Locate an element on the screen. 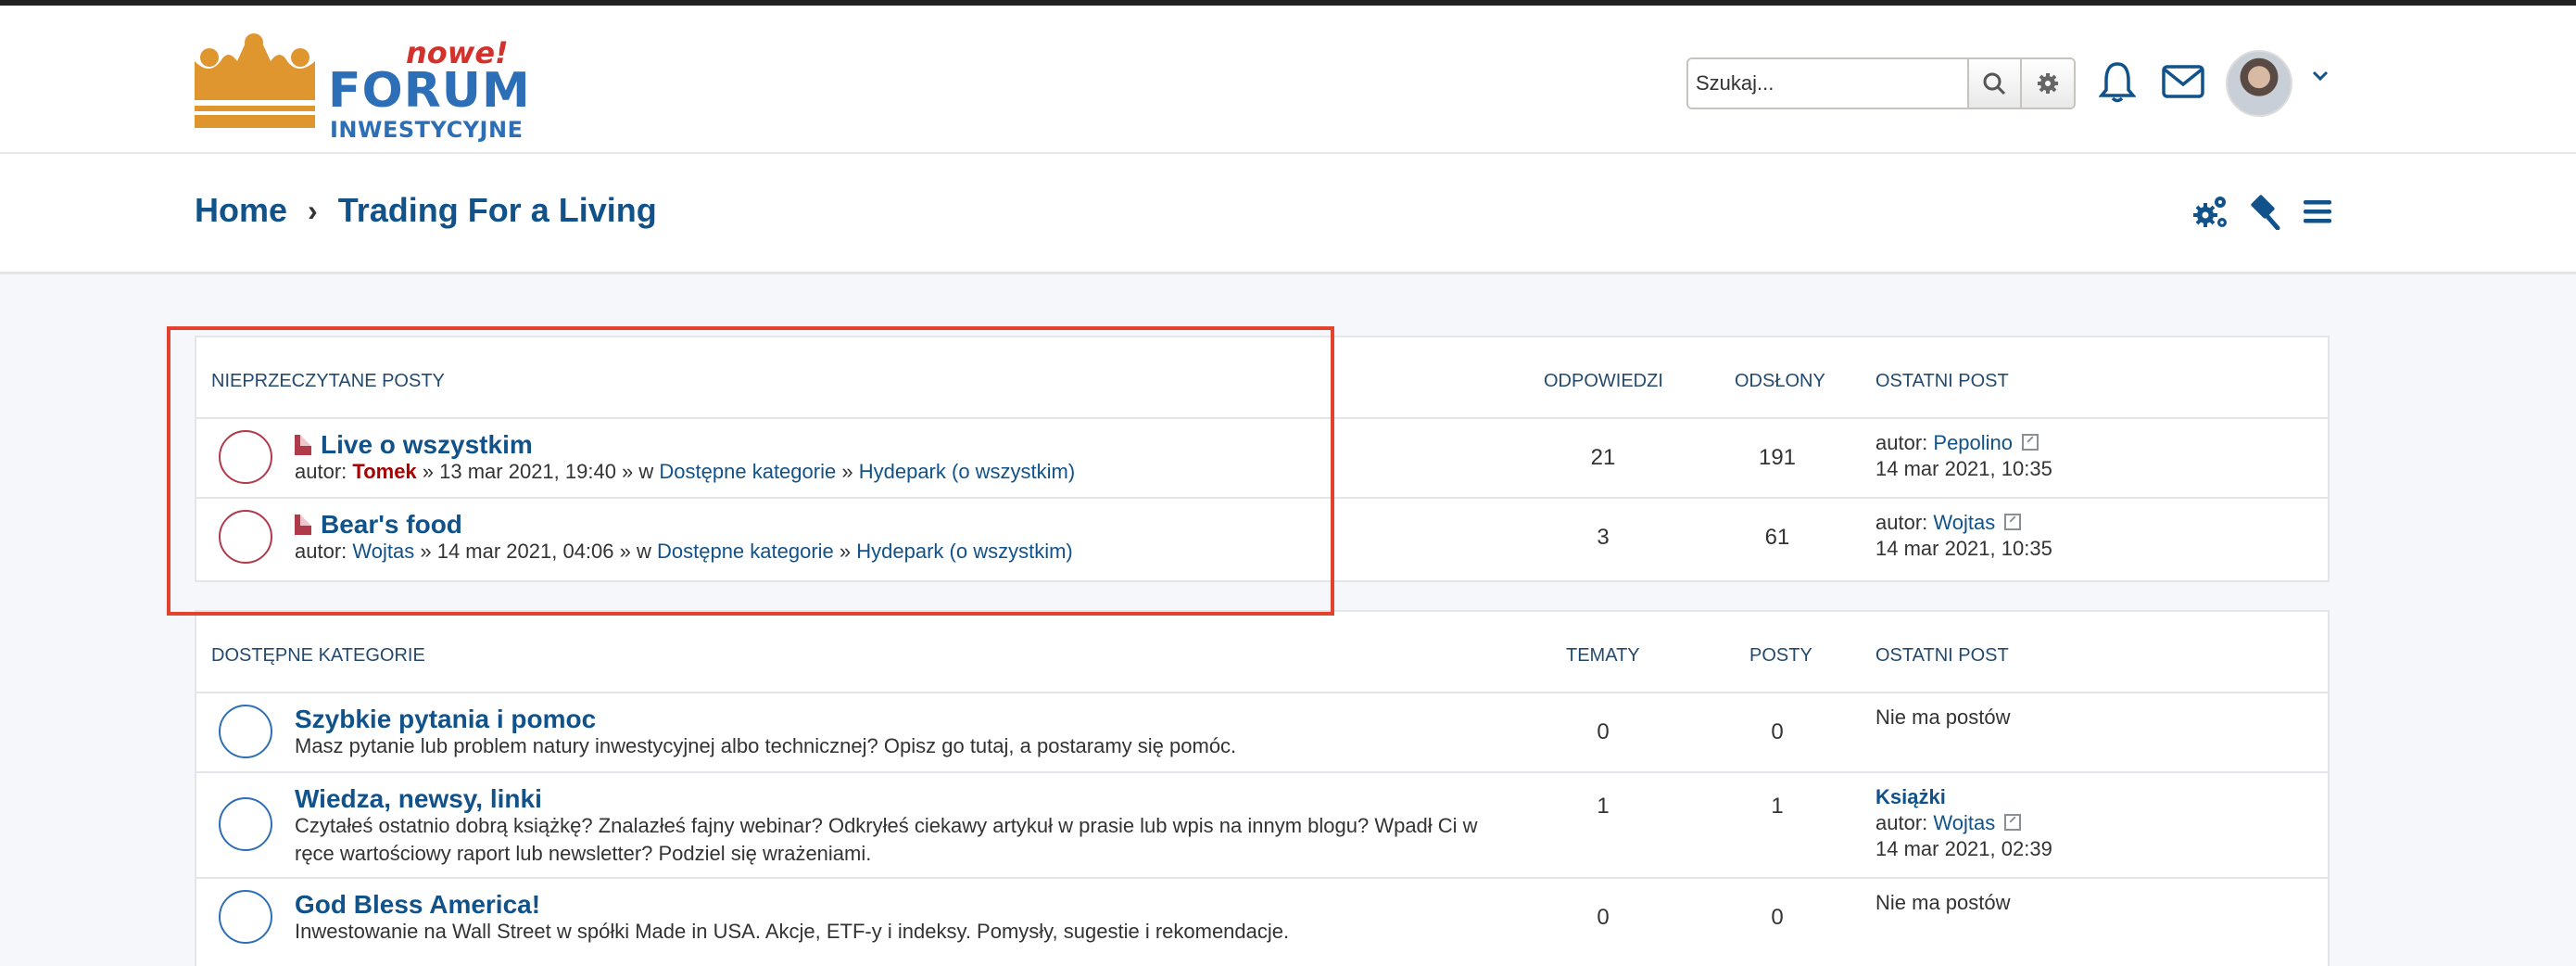 This screenshot has width=2576, height=966. breadcrumb: Home › Trading For a Living is located at coordinates (426, 210).